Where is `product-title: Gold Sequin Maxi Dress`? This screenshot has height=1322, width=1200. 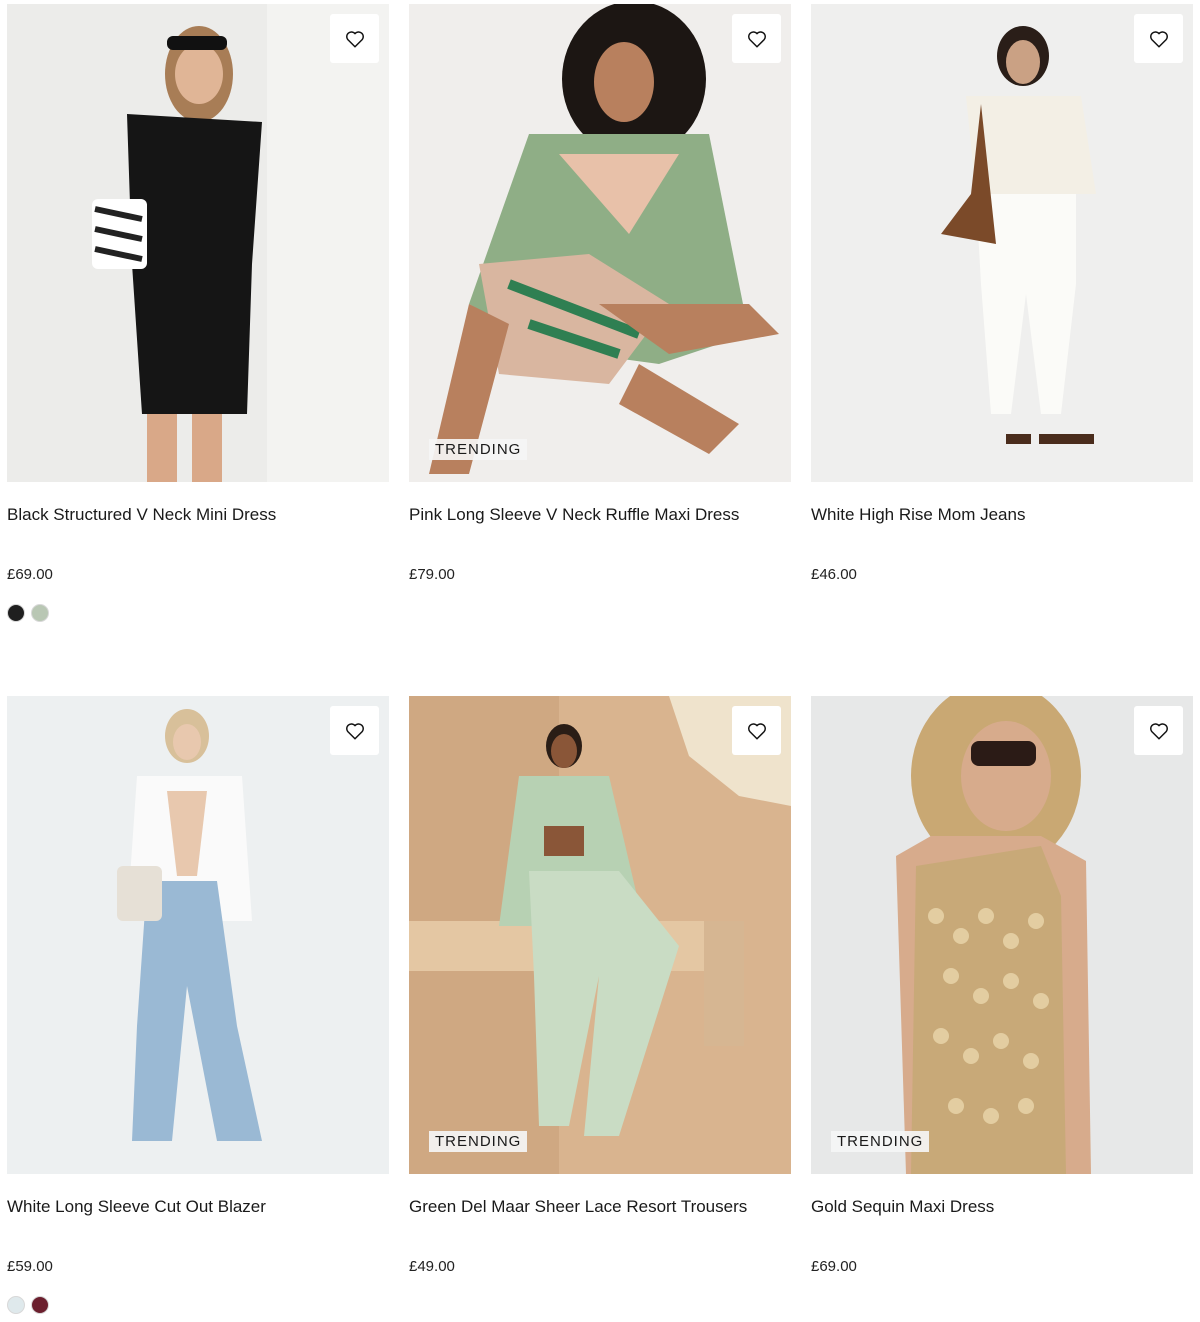 product-title: Gold Sequin Maxi Dress is located at coordinates (1002, 1207).